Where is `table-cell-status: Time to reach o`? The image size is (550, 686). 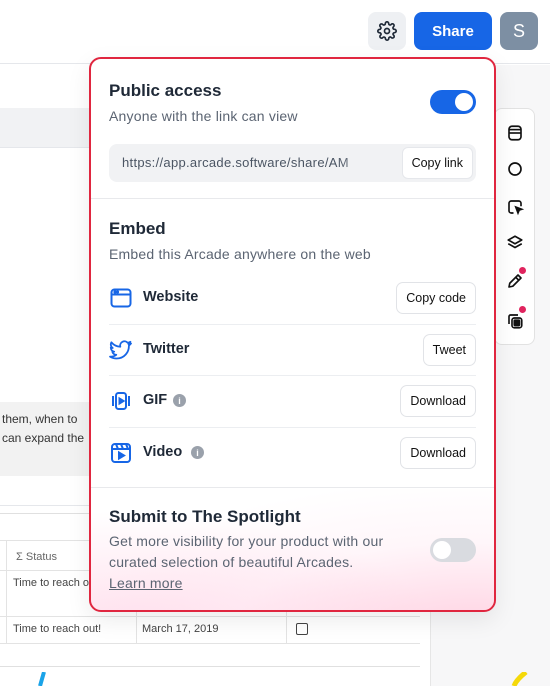
table-cell-status: Time to reach o is located at coordinates (51, 583).